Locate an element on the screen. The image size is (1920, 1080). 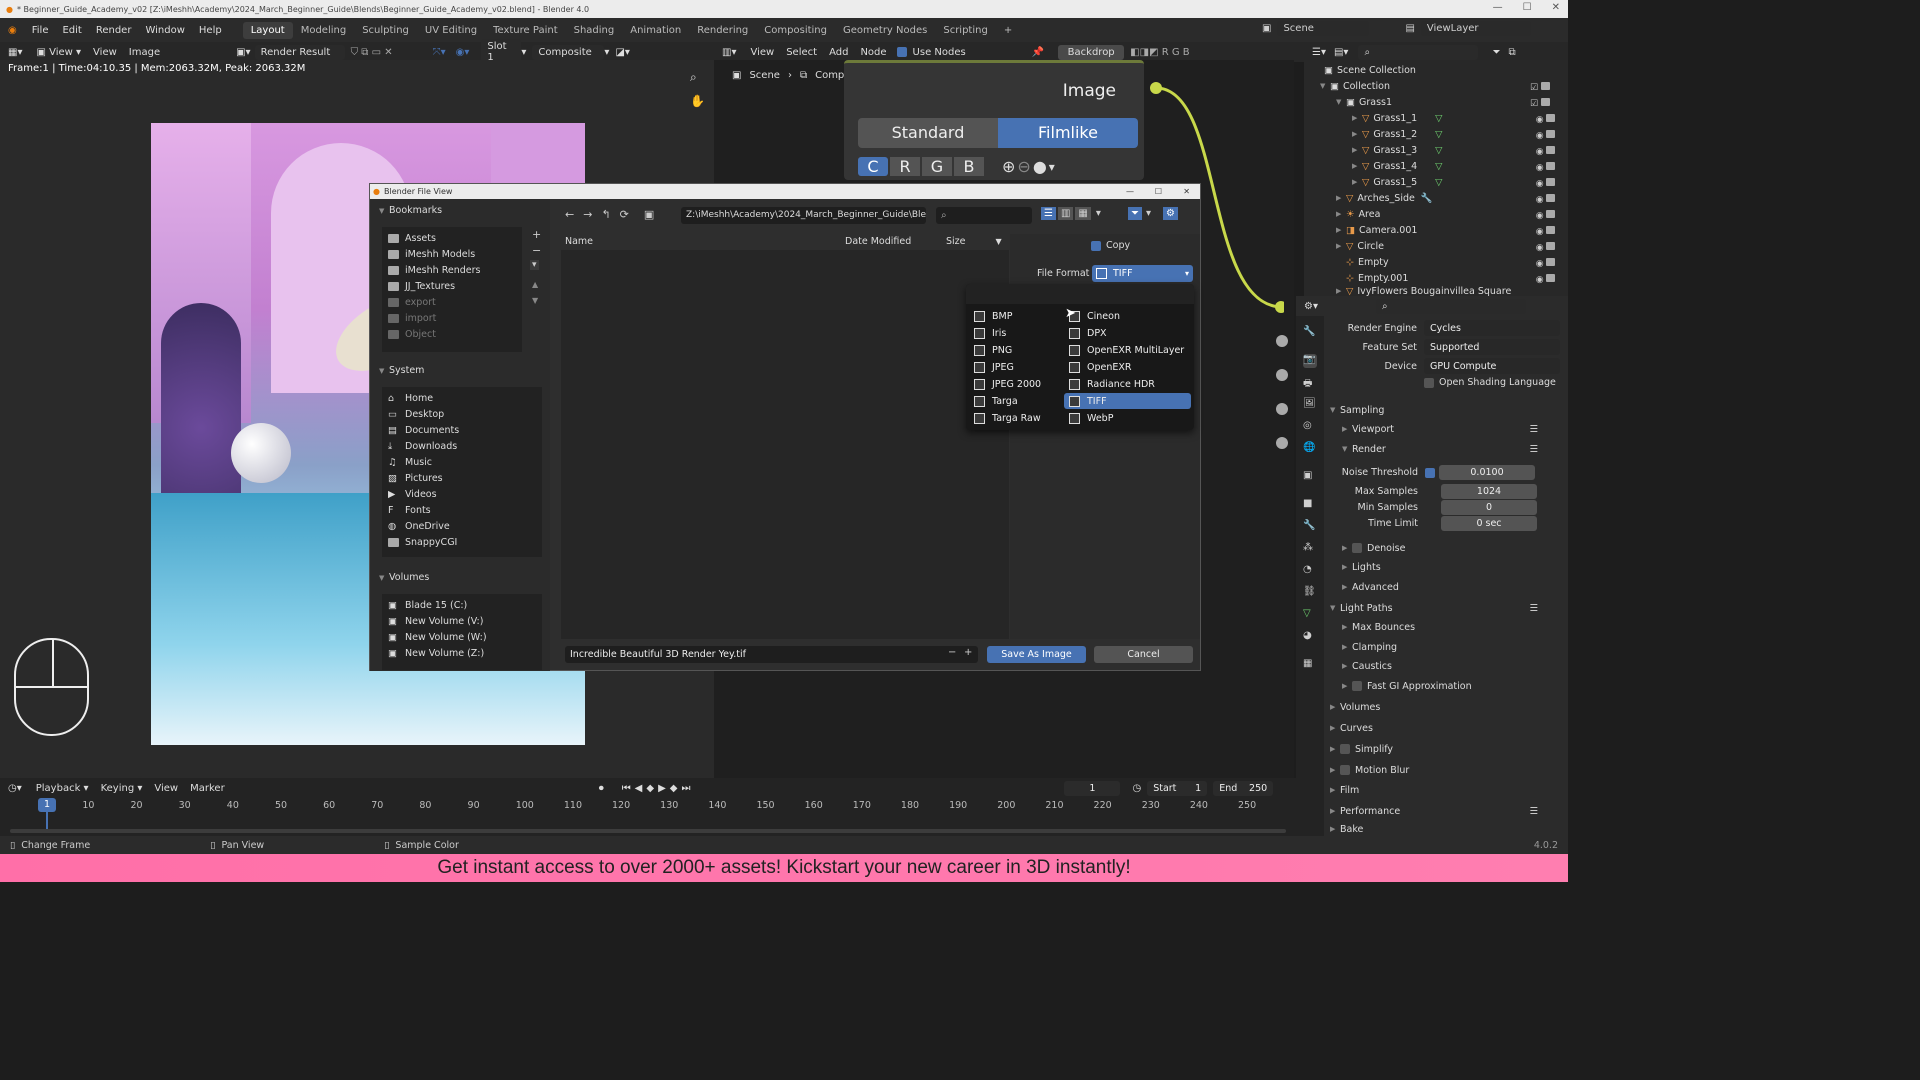
view-filmlike-button: Filmlike is located at coordinates (1068, 133).